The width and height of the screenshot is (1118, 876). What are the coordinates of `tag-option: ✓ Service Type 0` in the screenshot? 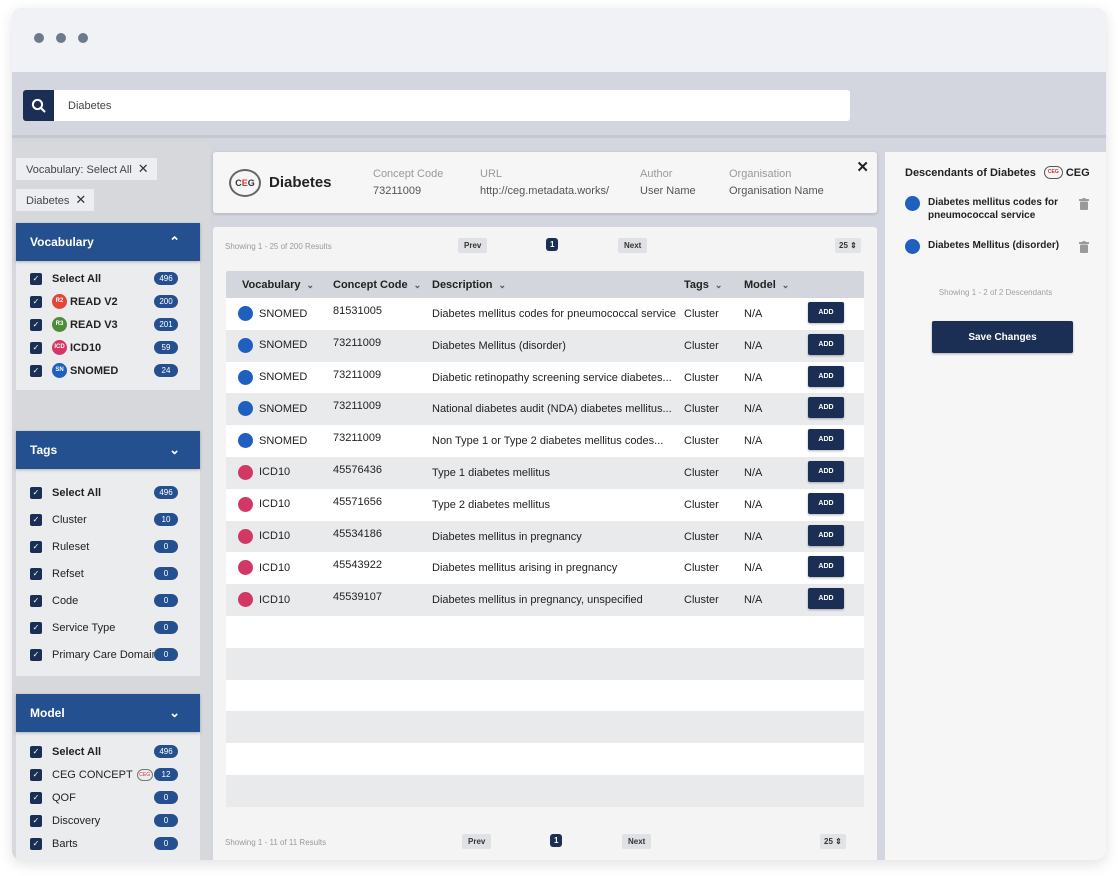 It's located at (108, 627).